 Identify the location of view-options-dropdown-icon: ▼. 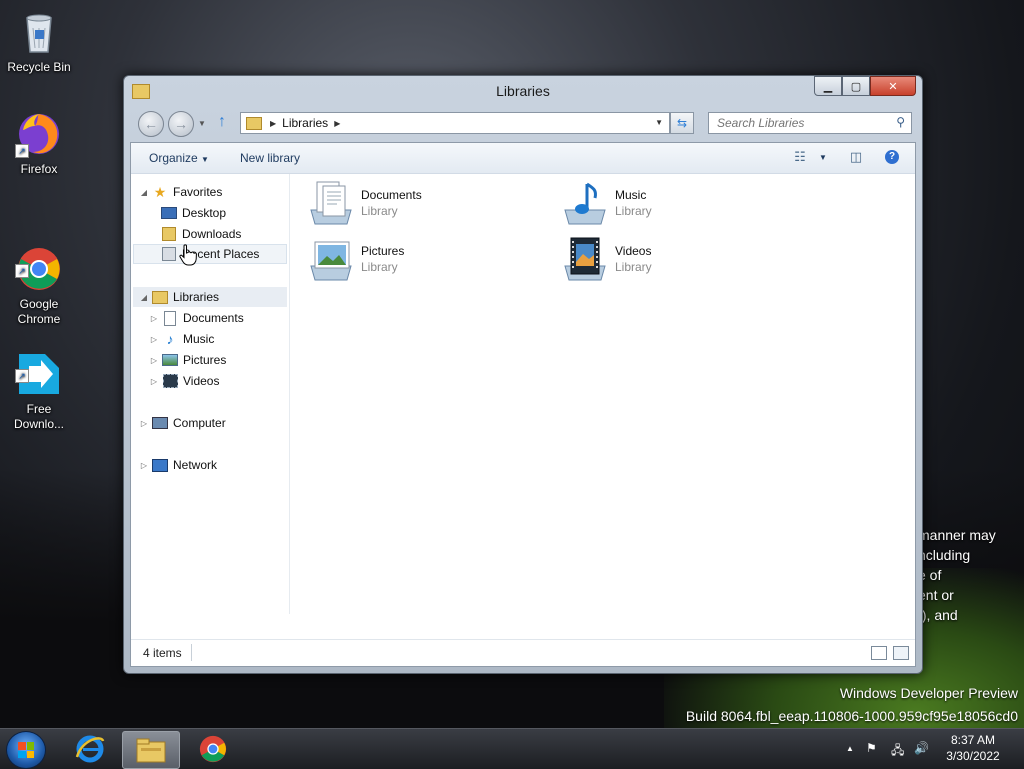
(823, 157).